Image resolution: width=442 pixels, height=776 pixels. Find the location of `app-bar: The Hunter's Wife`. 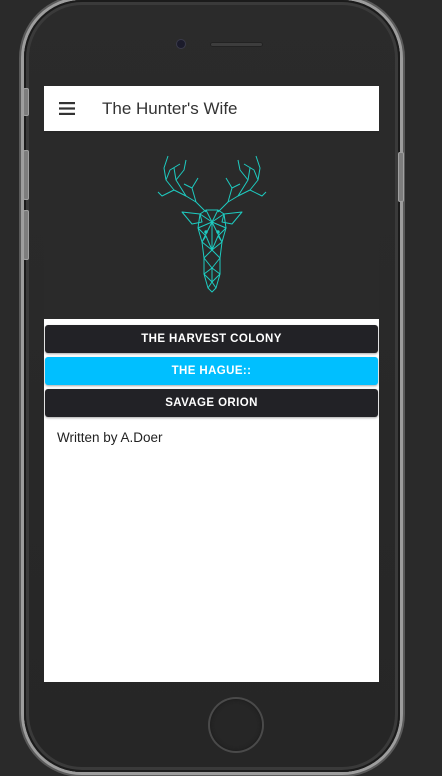

app-bar: The Hunter's Wife is located at coordinates (211, 108).